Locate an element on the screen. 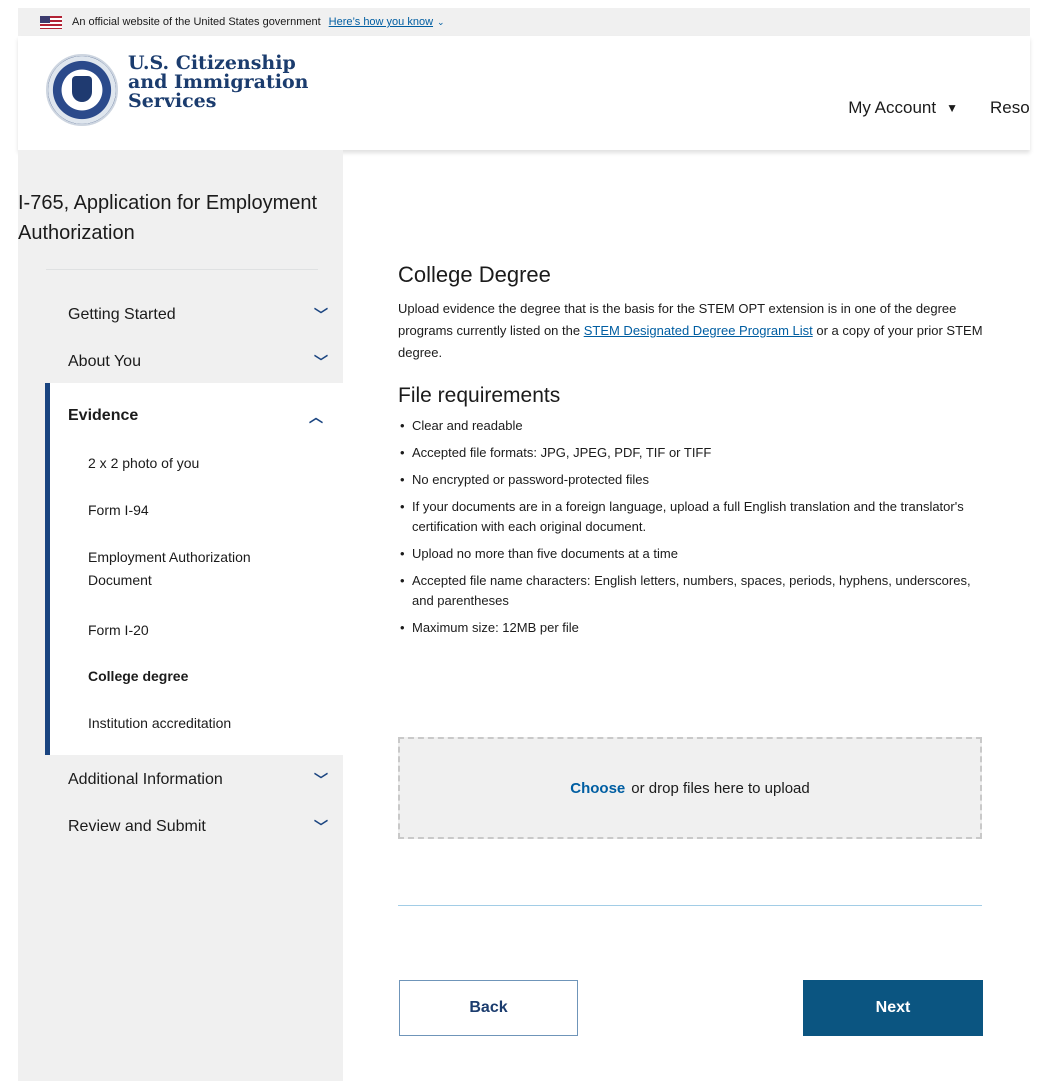 Image resolution: width=1051 pixels, height=1081 pixels. stem-degree-list-link: STEM Designated Degree Program List is located at coordinates (698, 330).